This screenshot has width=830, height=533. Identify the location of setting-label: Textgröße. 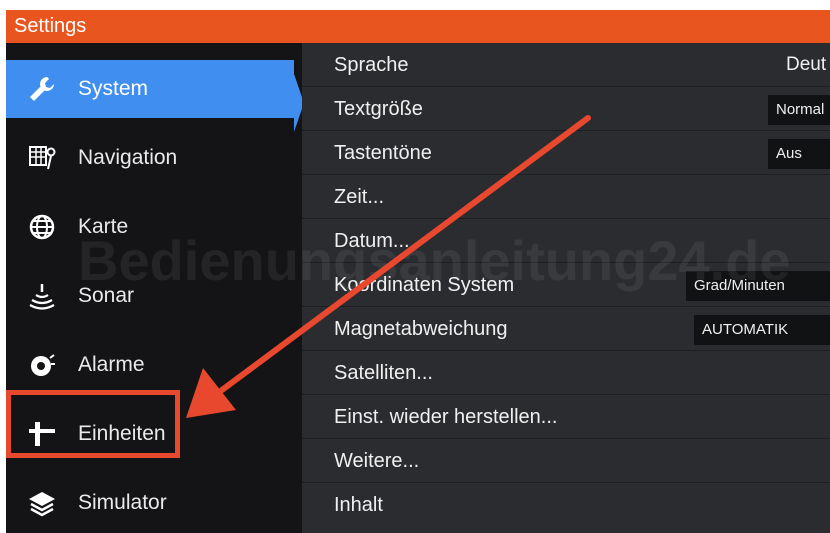
(378, 109).